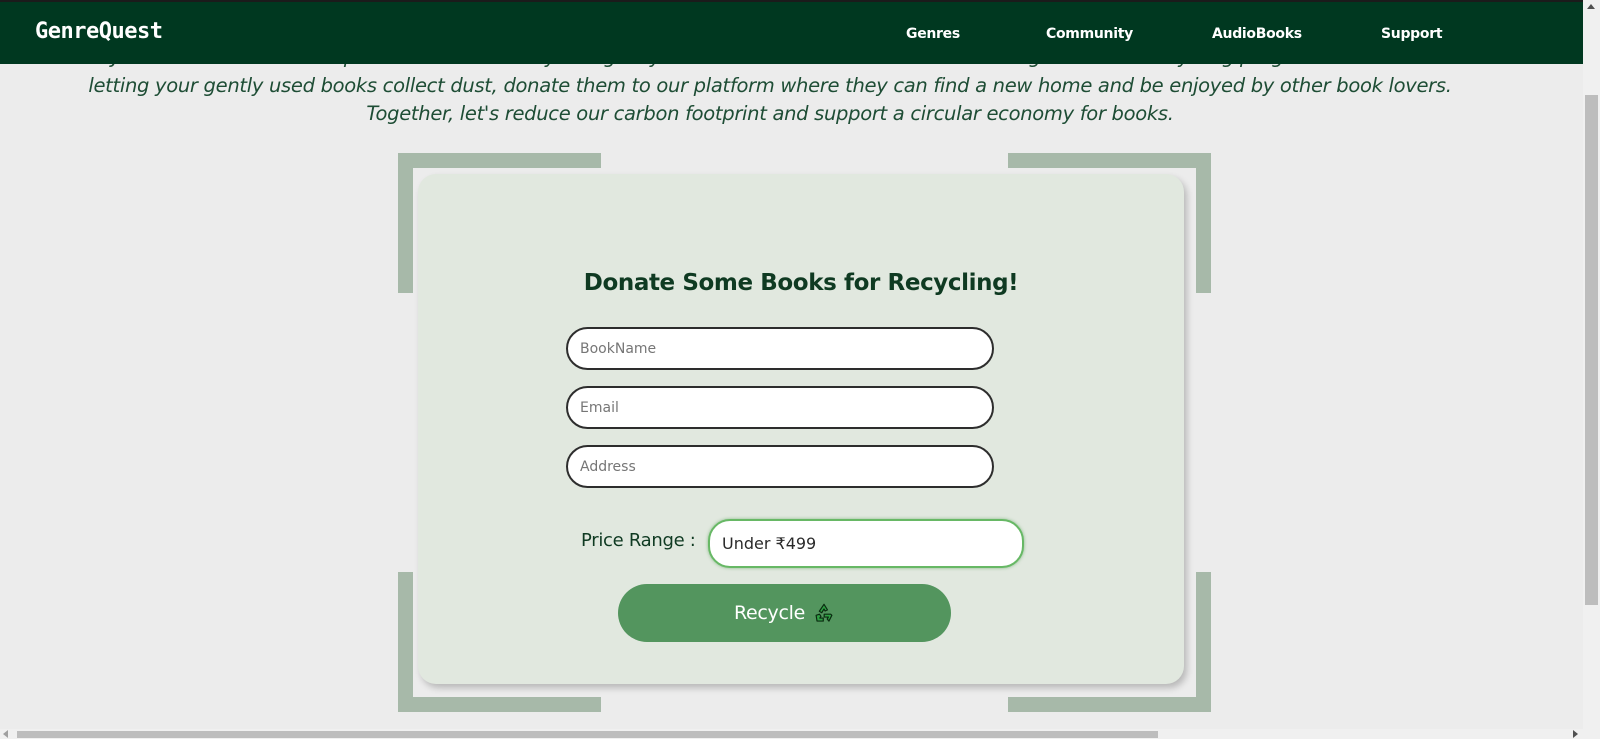  Describe the element at coordinates (780, 348) in the screenshot. I see `book-name-input` at that location.